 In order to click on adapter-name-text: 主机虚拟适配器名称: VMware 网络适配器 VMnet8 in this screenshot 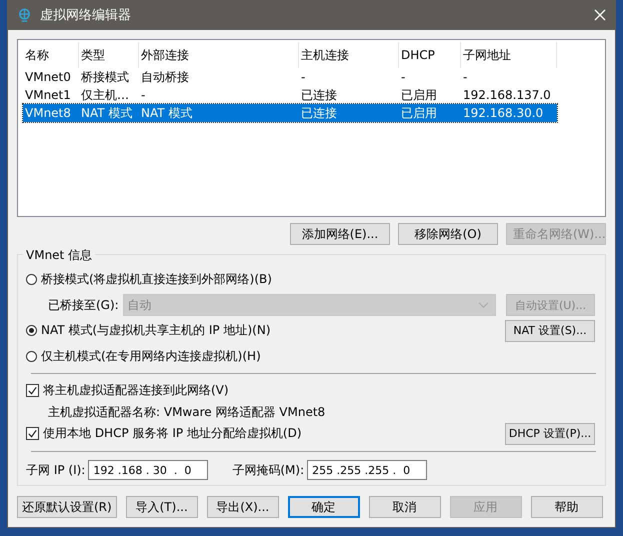, I will do `click(187, 412)`.